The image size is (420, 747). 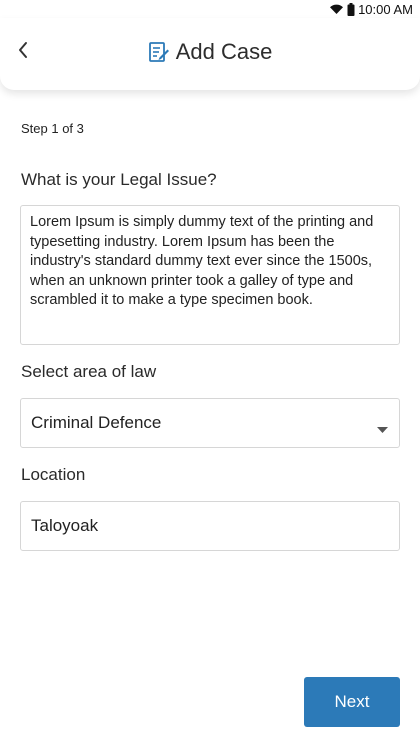 What do you see at coordinates (210, 9) in the screenshot?
I see `status-bar: 10:00 AM` at bounding box center [210, 9].